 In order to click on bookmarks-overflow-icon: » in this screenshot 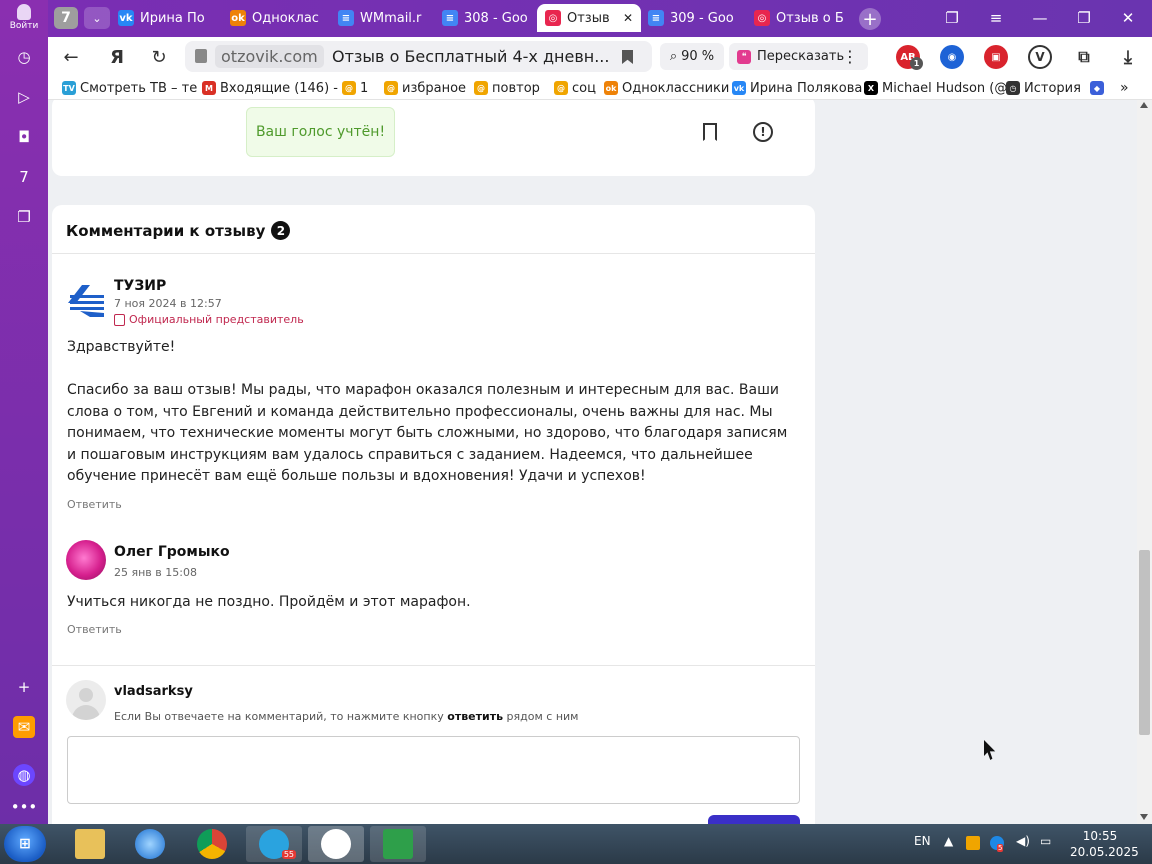, I will do `click(1124, 88)`.